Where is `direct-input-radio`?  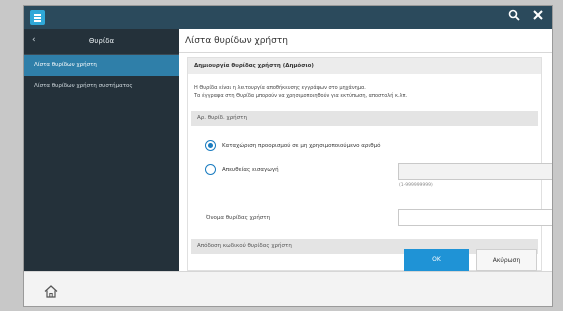 direct-input-radio is located at coordinates (210, 169).